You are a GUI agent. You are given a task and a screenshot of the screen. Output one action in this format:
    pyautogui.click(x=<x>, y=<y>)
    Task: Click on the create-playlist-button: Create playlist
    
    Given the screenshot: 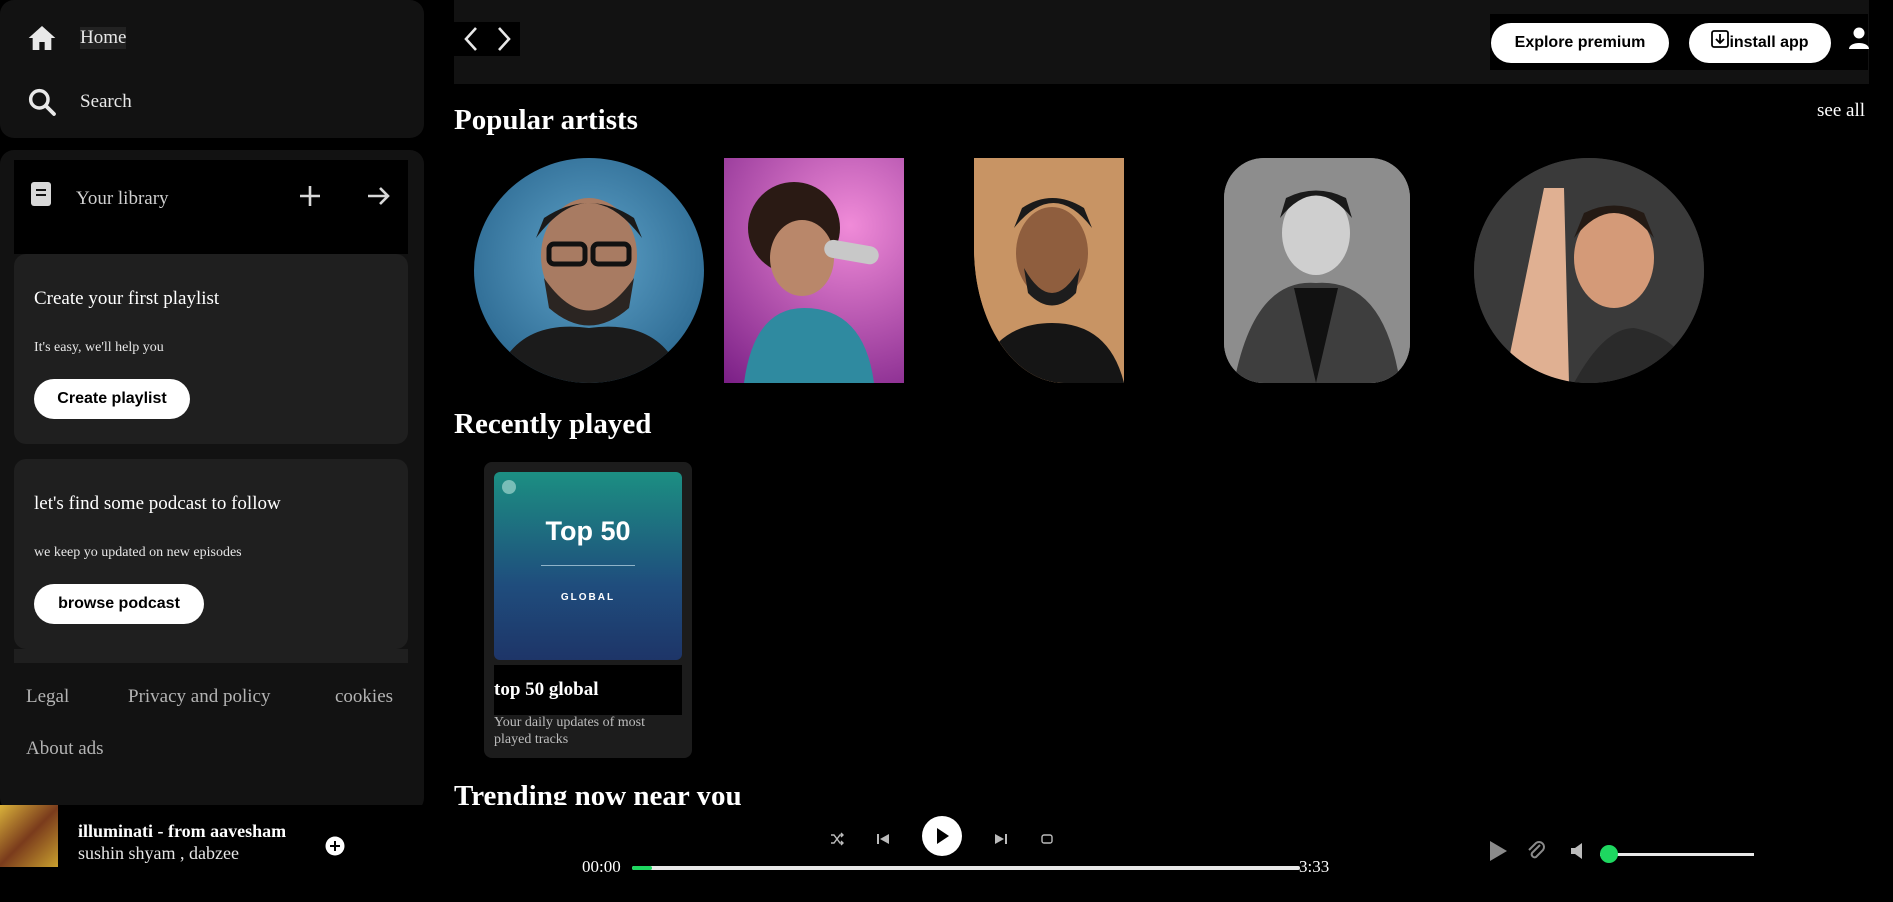 What is the action you would take?
    pyautogui.click(x=112, y=399)
    